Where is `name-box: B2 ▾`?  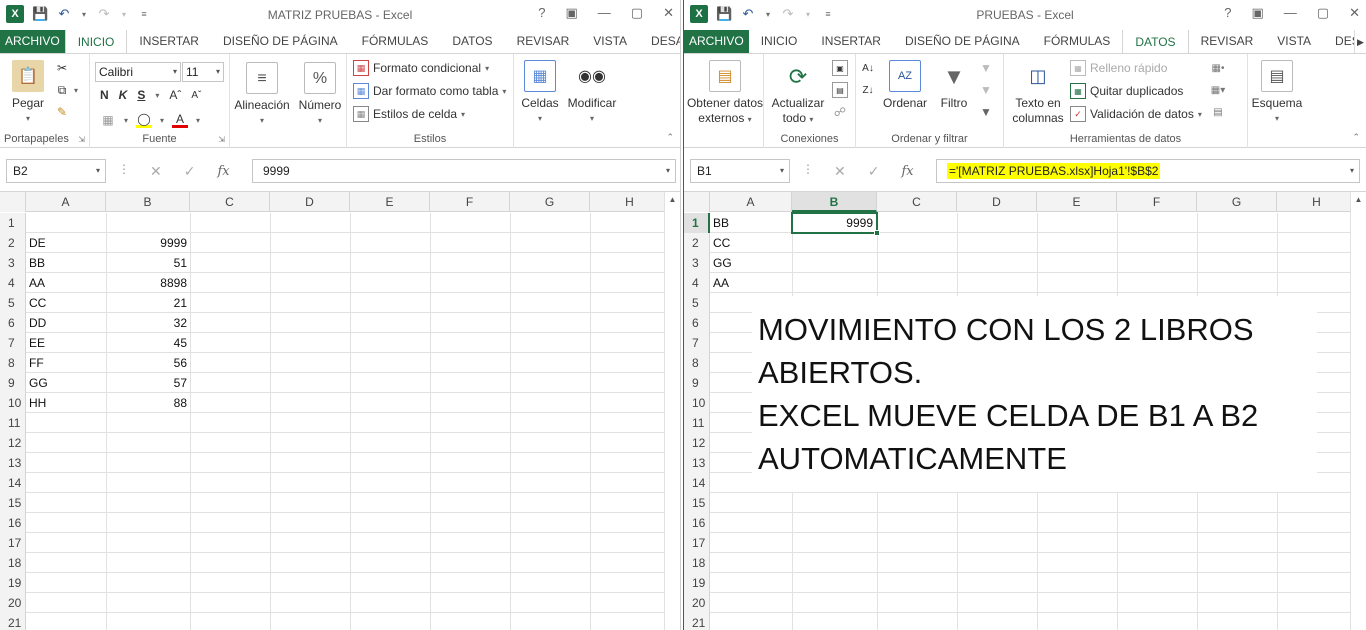
name-box: B2 ▾ is located at coordinates (56, 171).